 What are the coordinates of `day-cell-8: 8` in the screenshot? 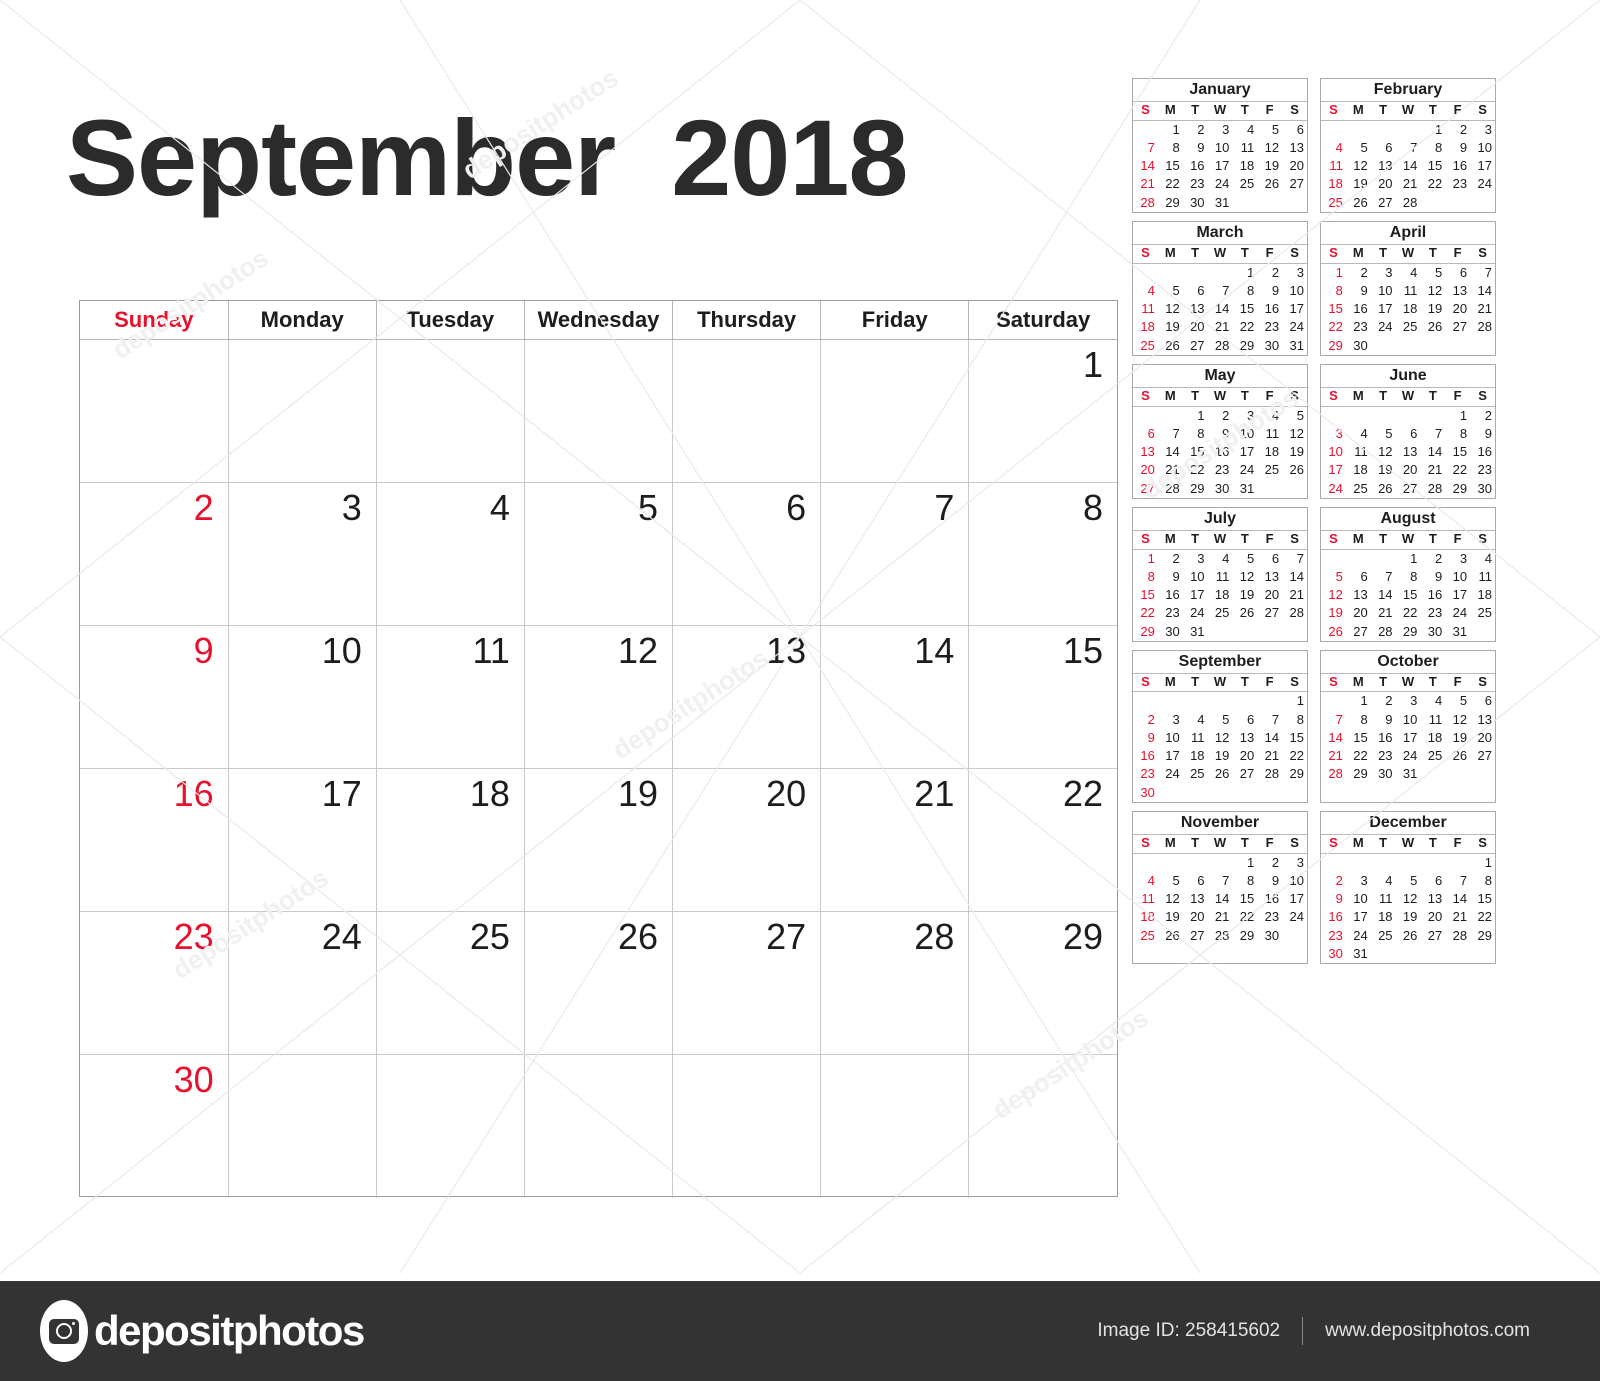 It's located at (1042, 554).